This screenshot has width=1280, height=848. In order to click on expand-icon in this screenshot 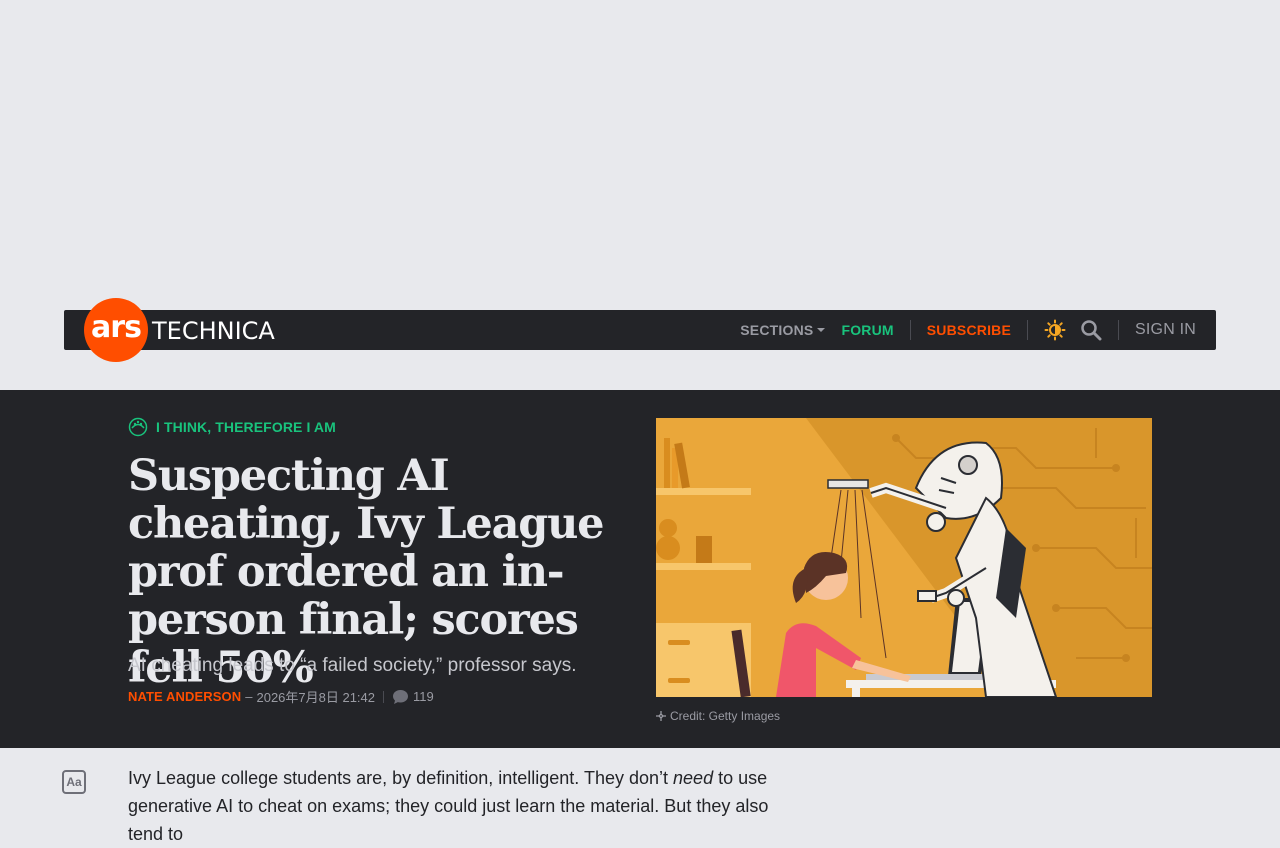, I will do `click(661, 716)`.